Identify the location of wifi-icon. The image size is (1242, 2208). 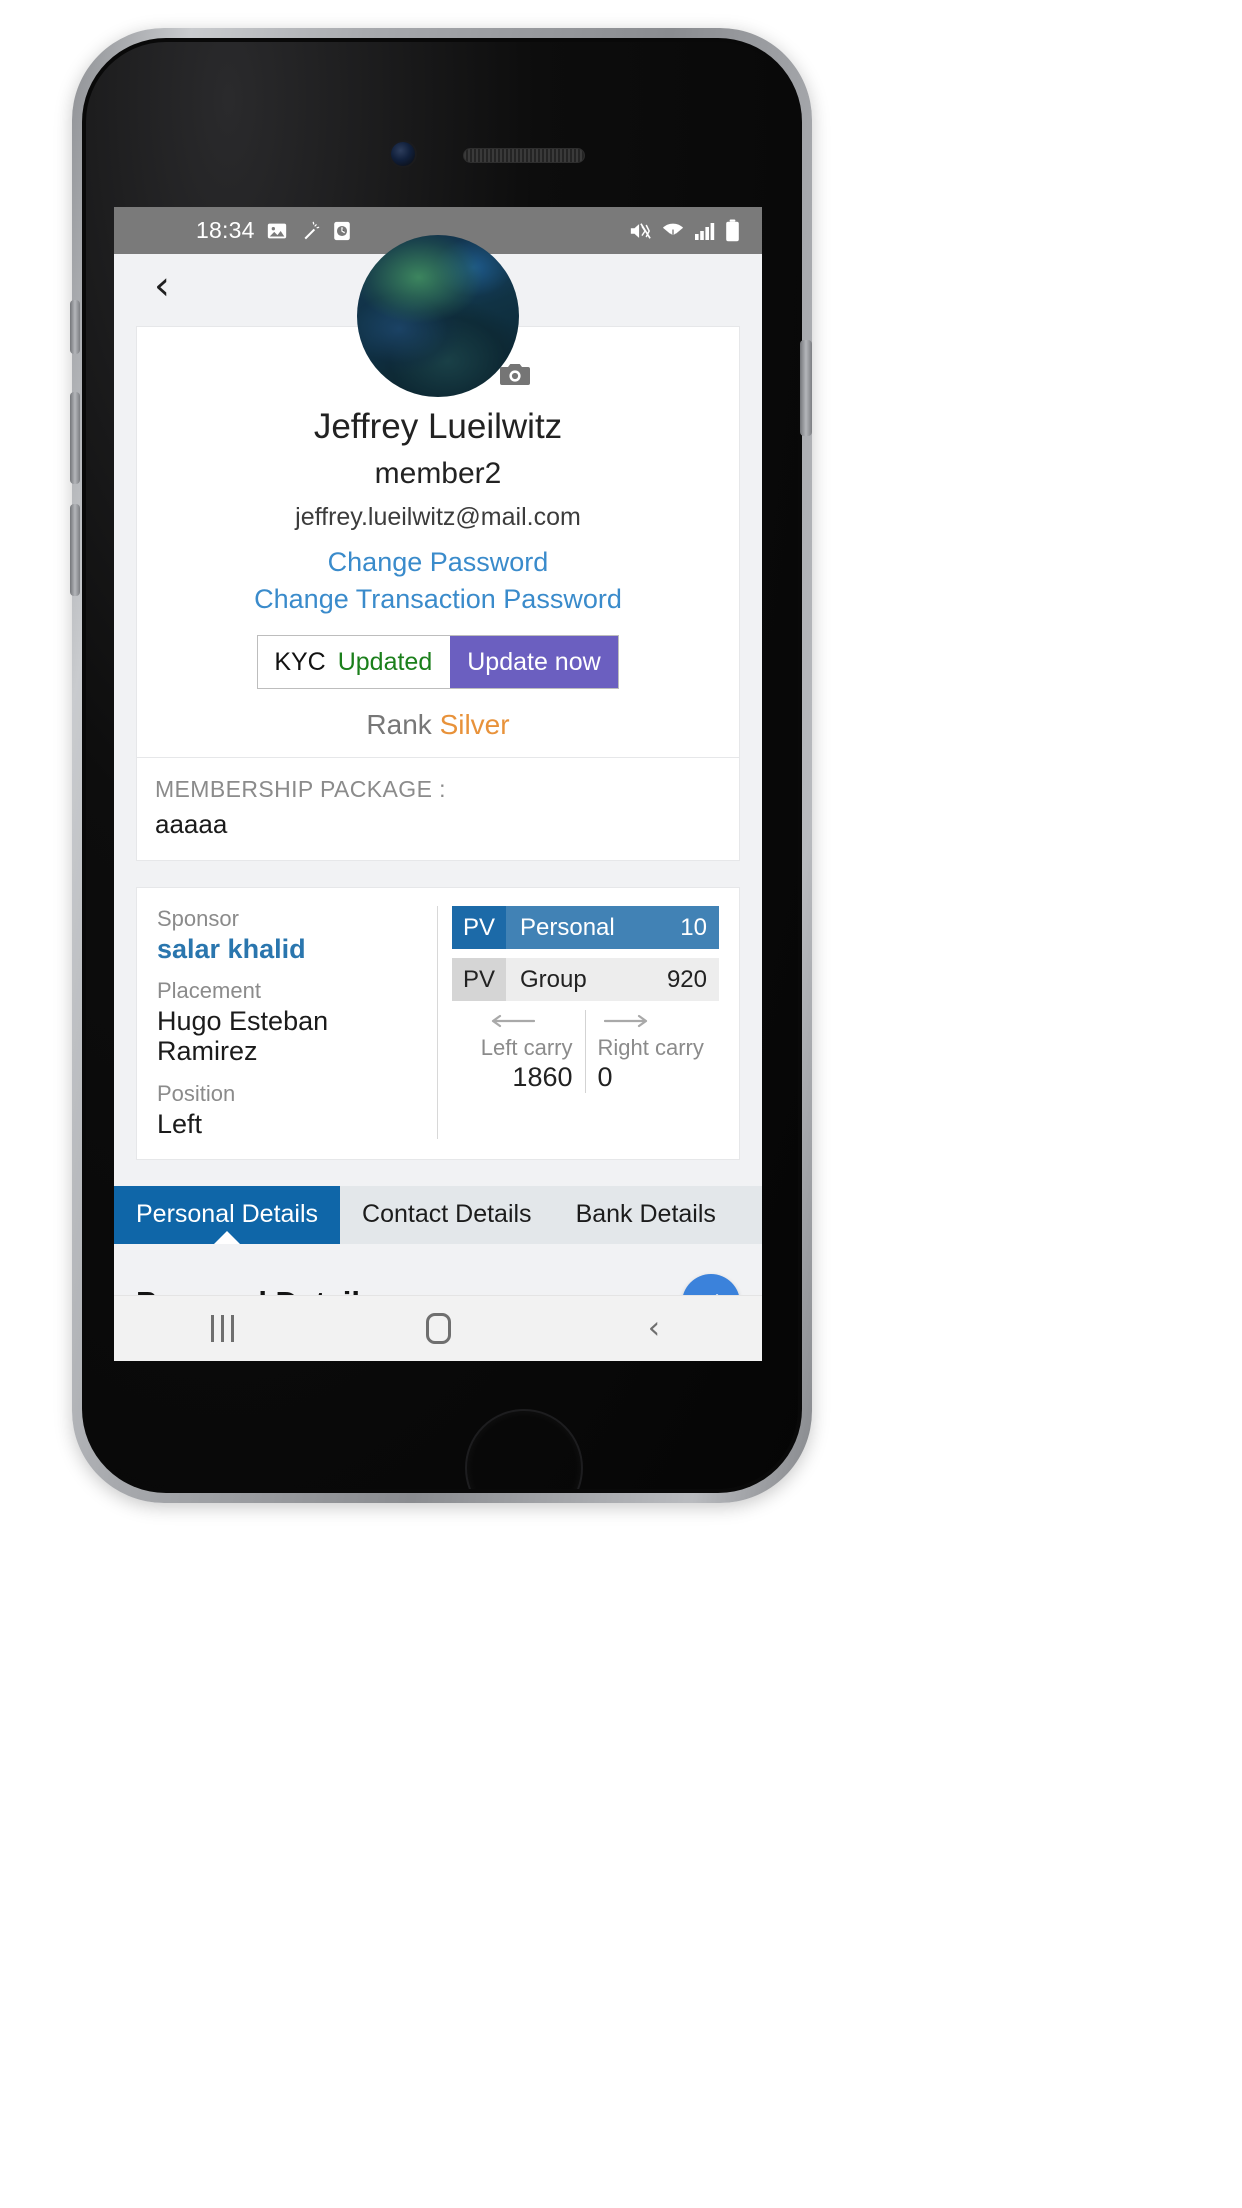
(673, 231).